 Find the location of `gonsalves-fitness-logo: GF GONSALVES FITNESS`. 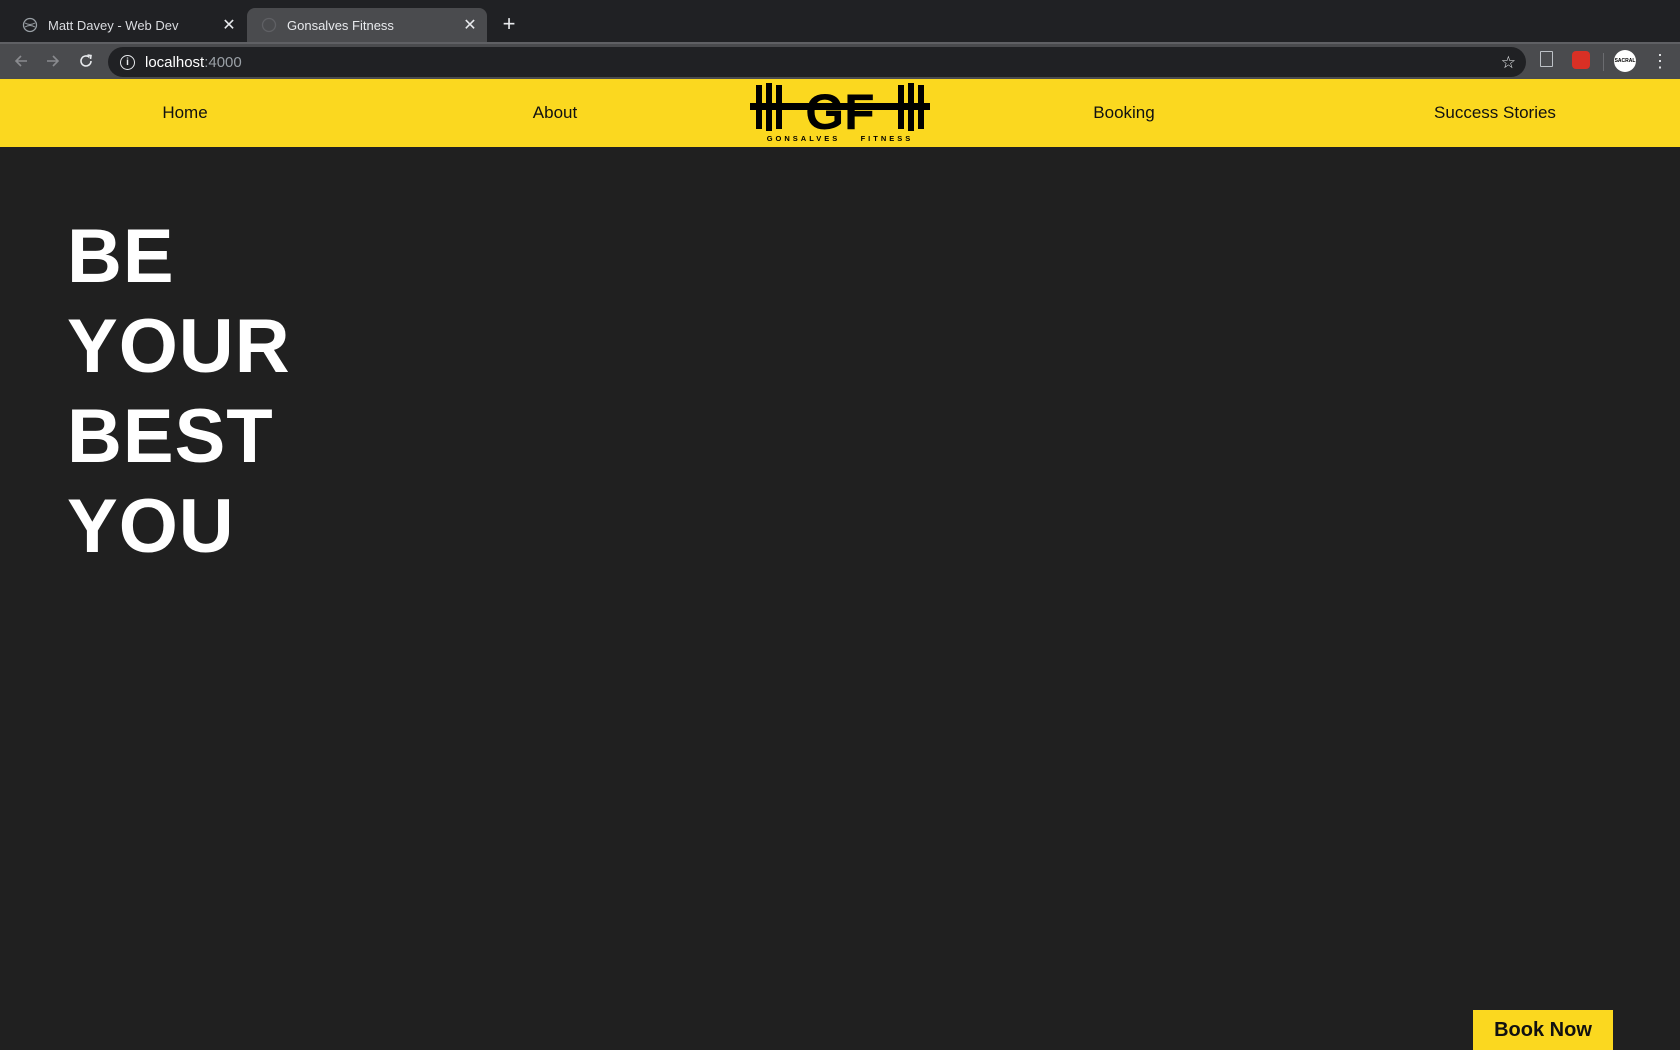

gonsalves-fitness-logo: GF GONSALVES FITNESS is located at coordinates (840, 112).